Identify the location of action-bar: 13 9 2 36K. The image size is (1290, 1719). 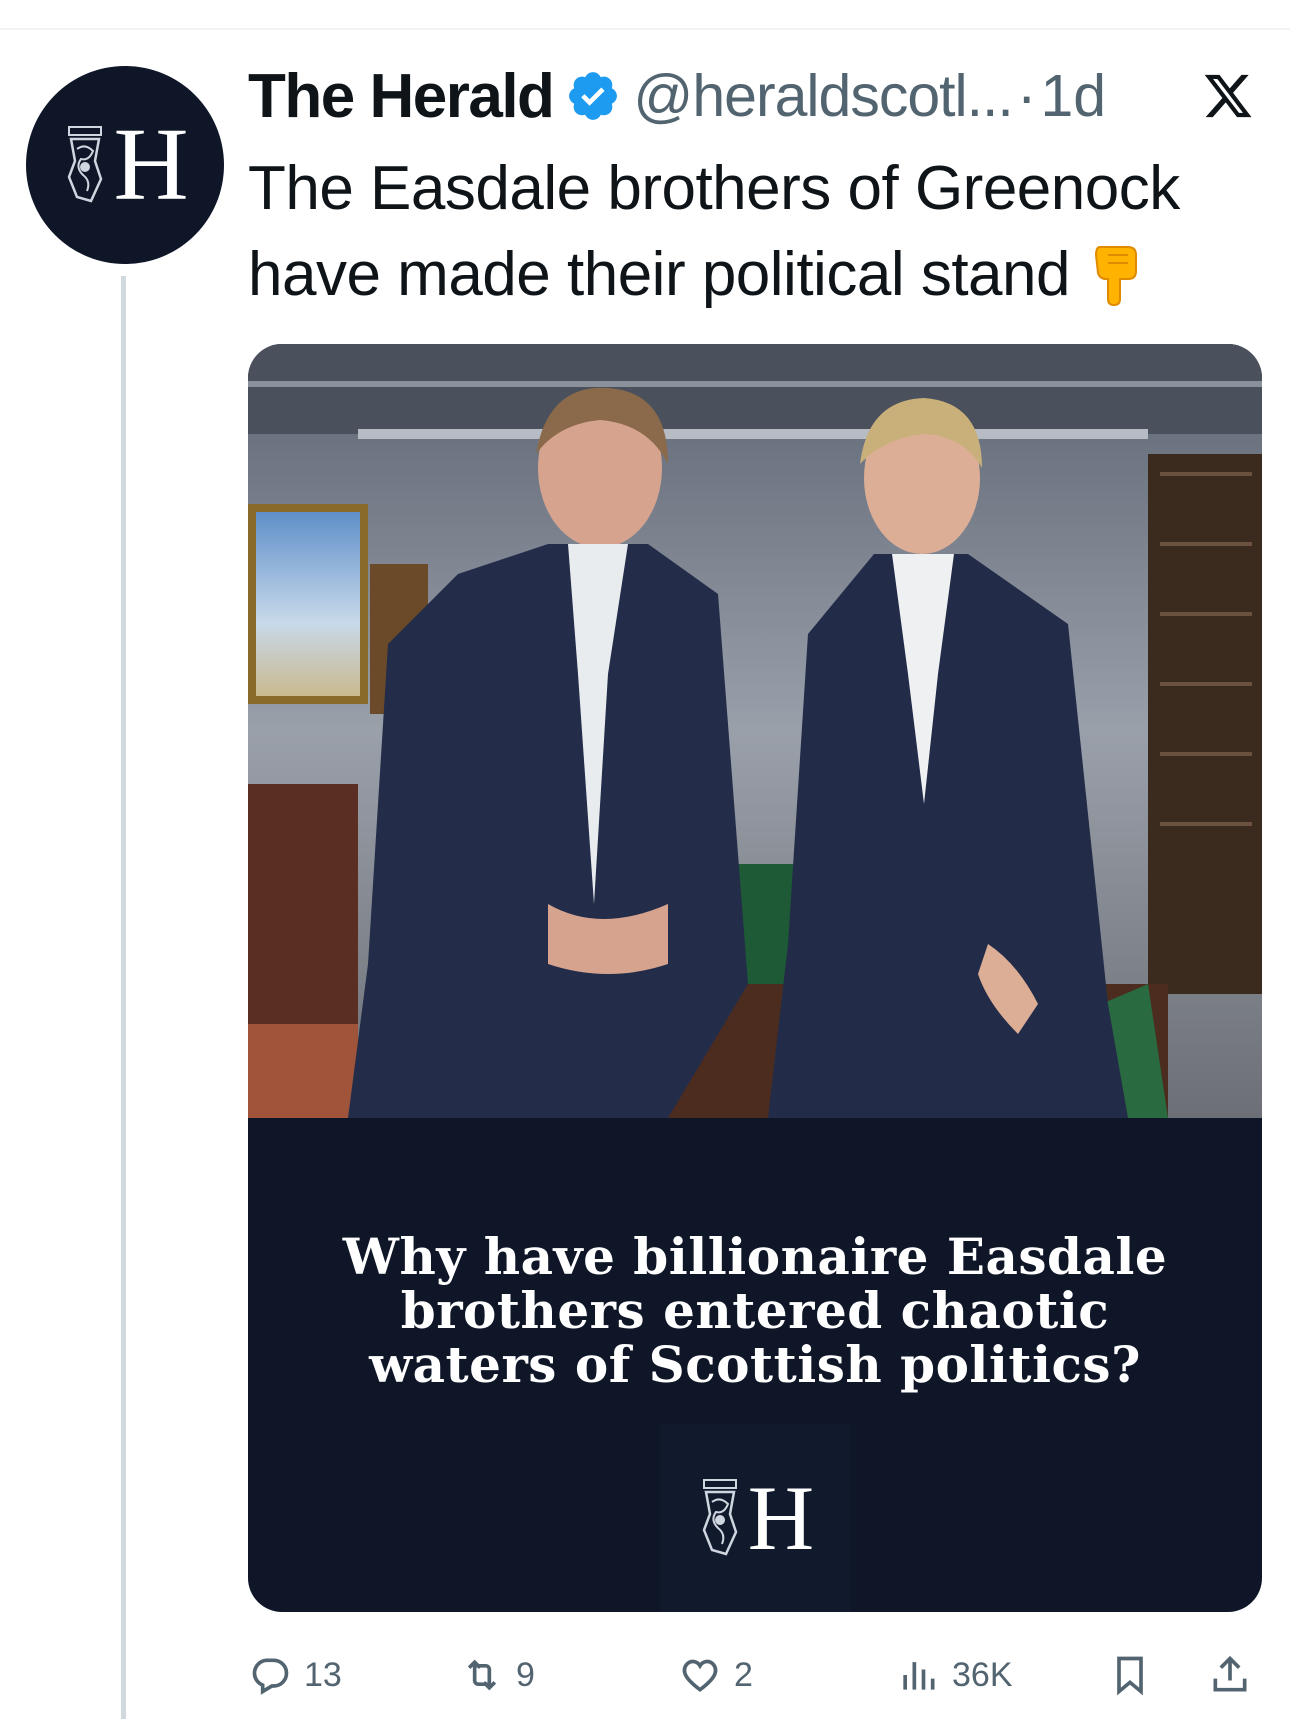
(754, 1675).